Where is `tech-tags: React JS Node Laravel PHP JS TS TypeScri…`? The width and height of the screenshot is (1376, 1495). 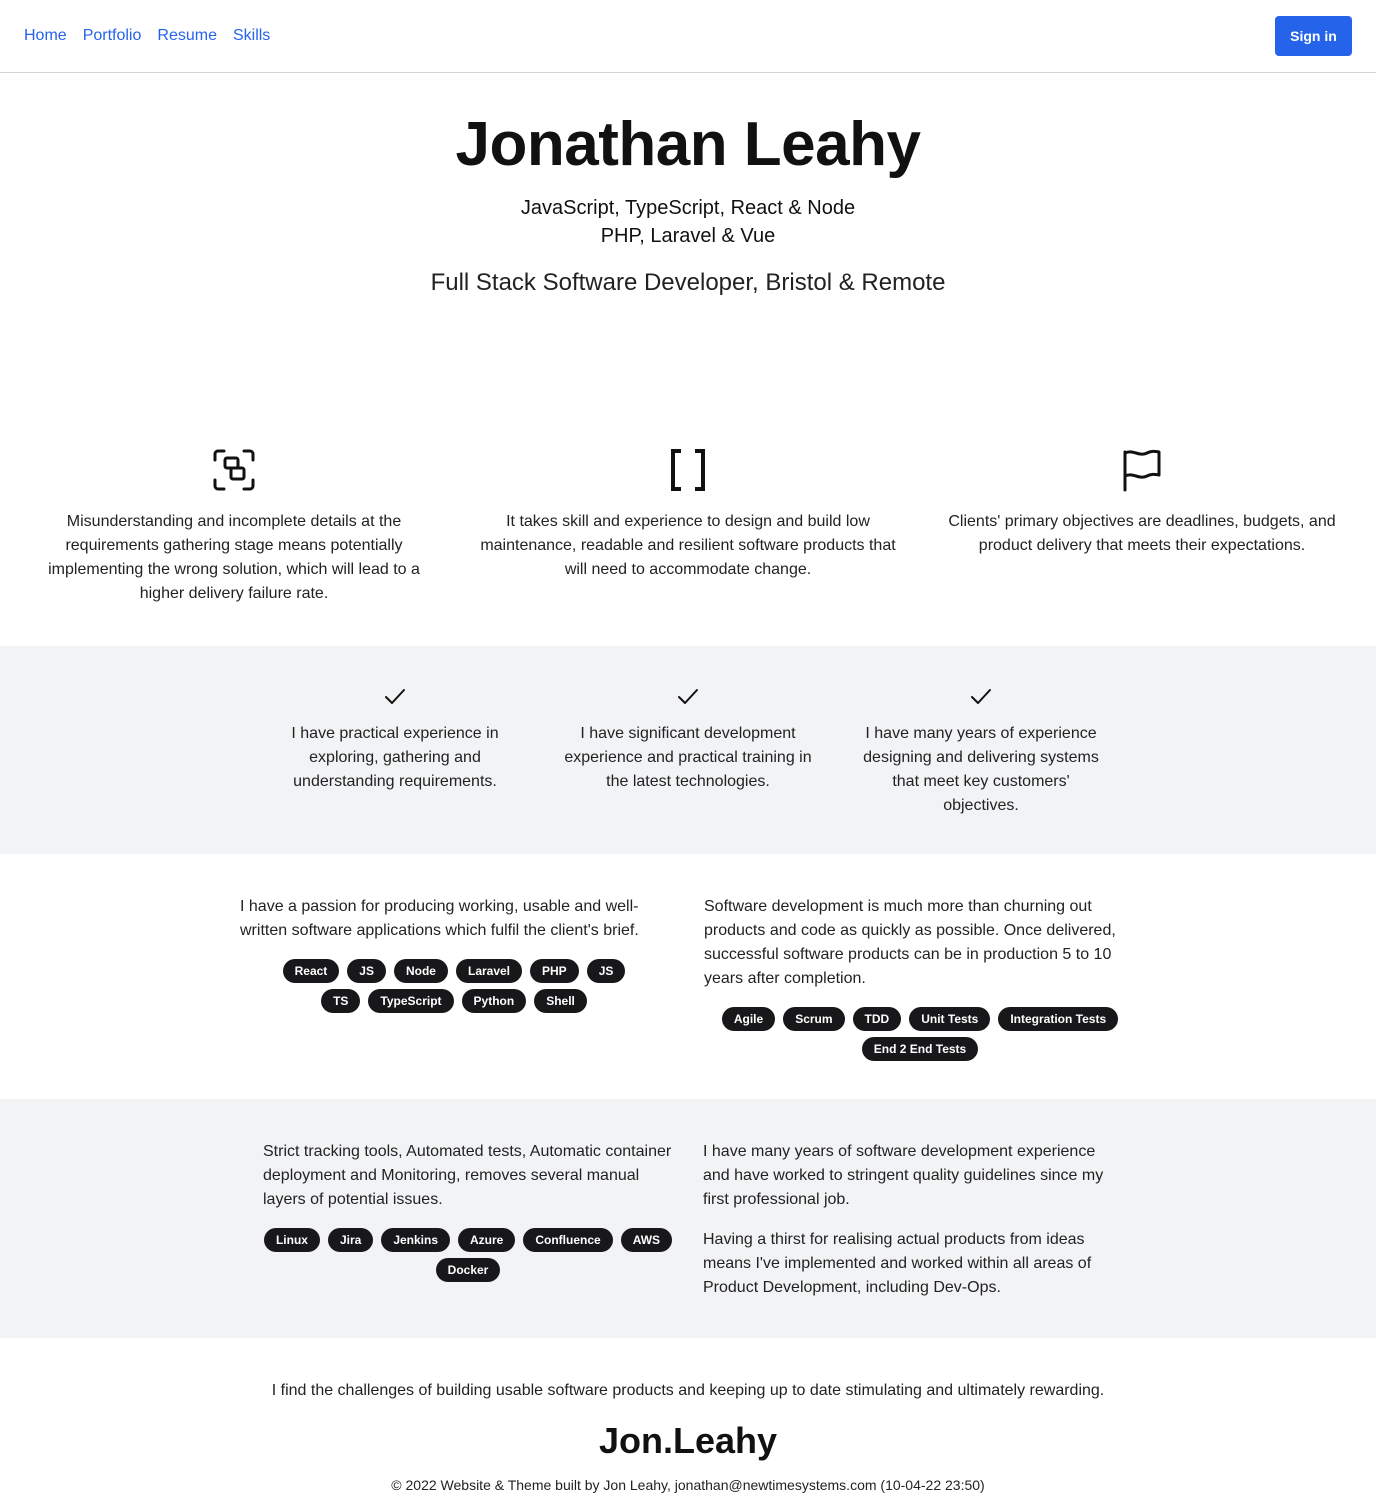 tech-tags: React JS Node Laravel PHP JS TS TypeScri… is located at coordinates (454, 986).